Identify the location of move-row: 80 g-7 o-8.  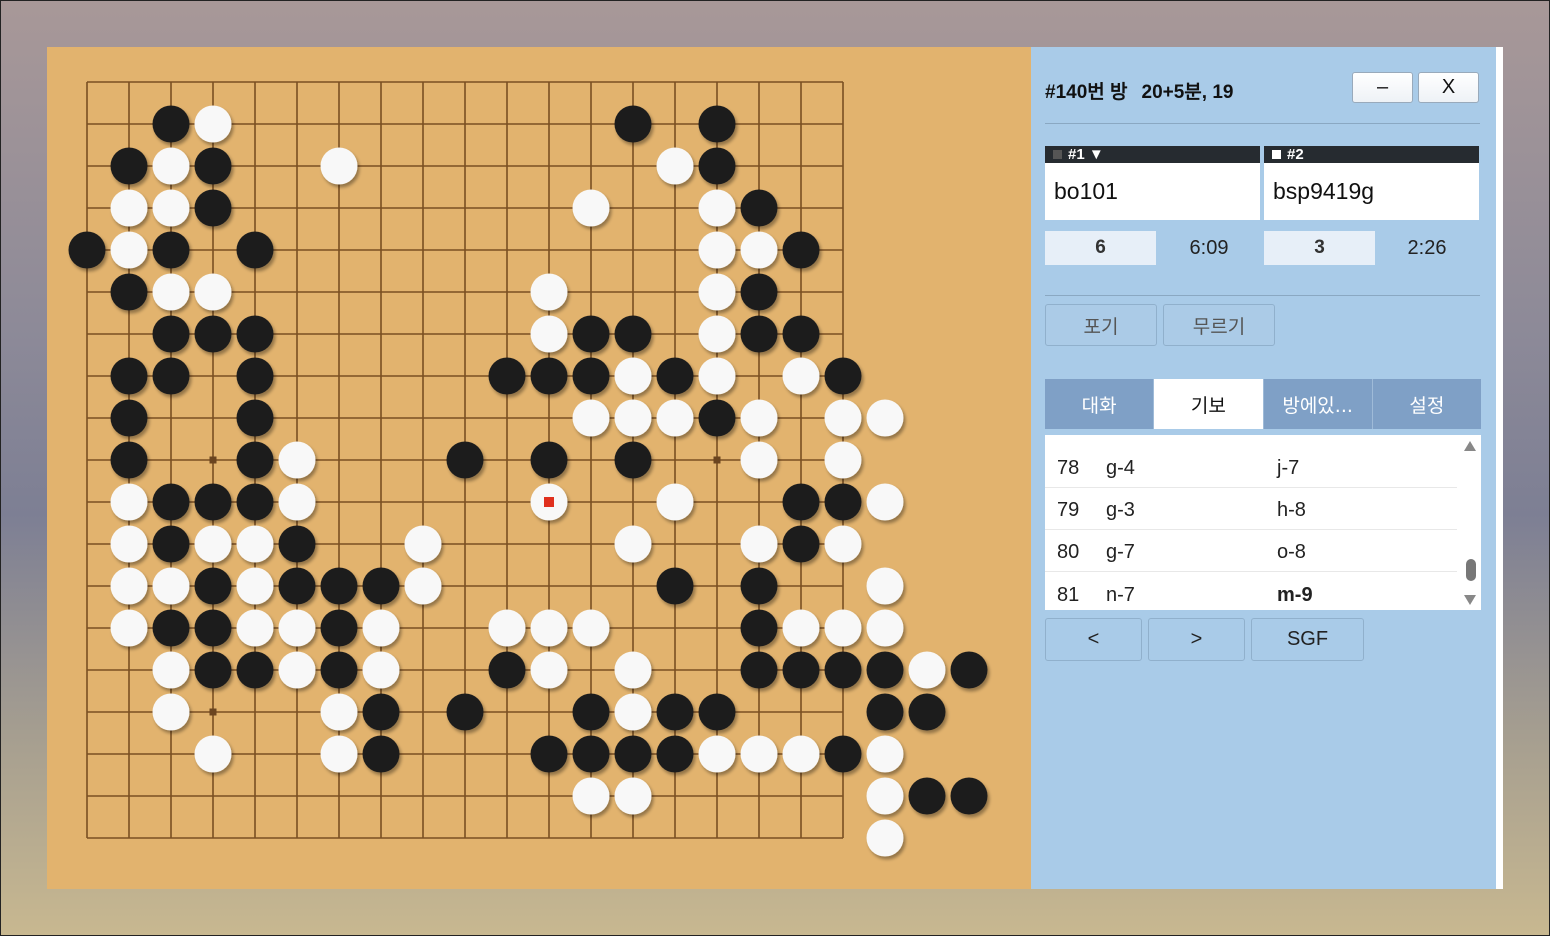
(1251, 550).